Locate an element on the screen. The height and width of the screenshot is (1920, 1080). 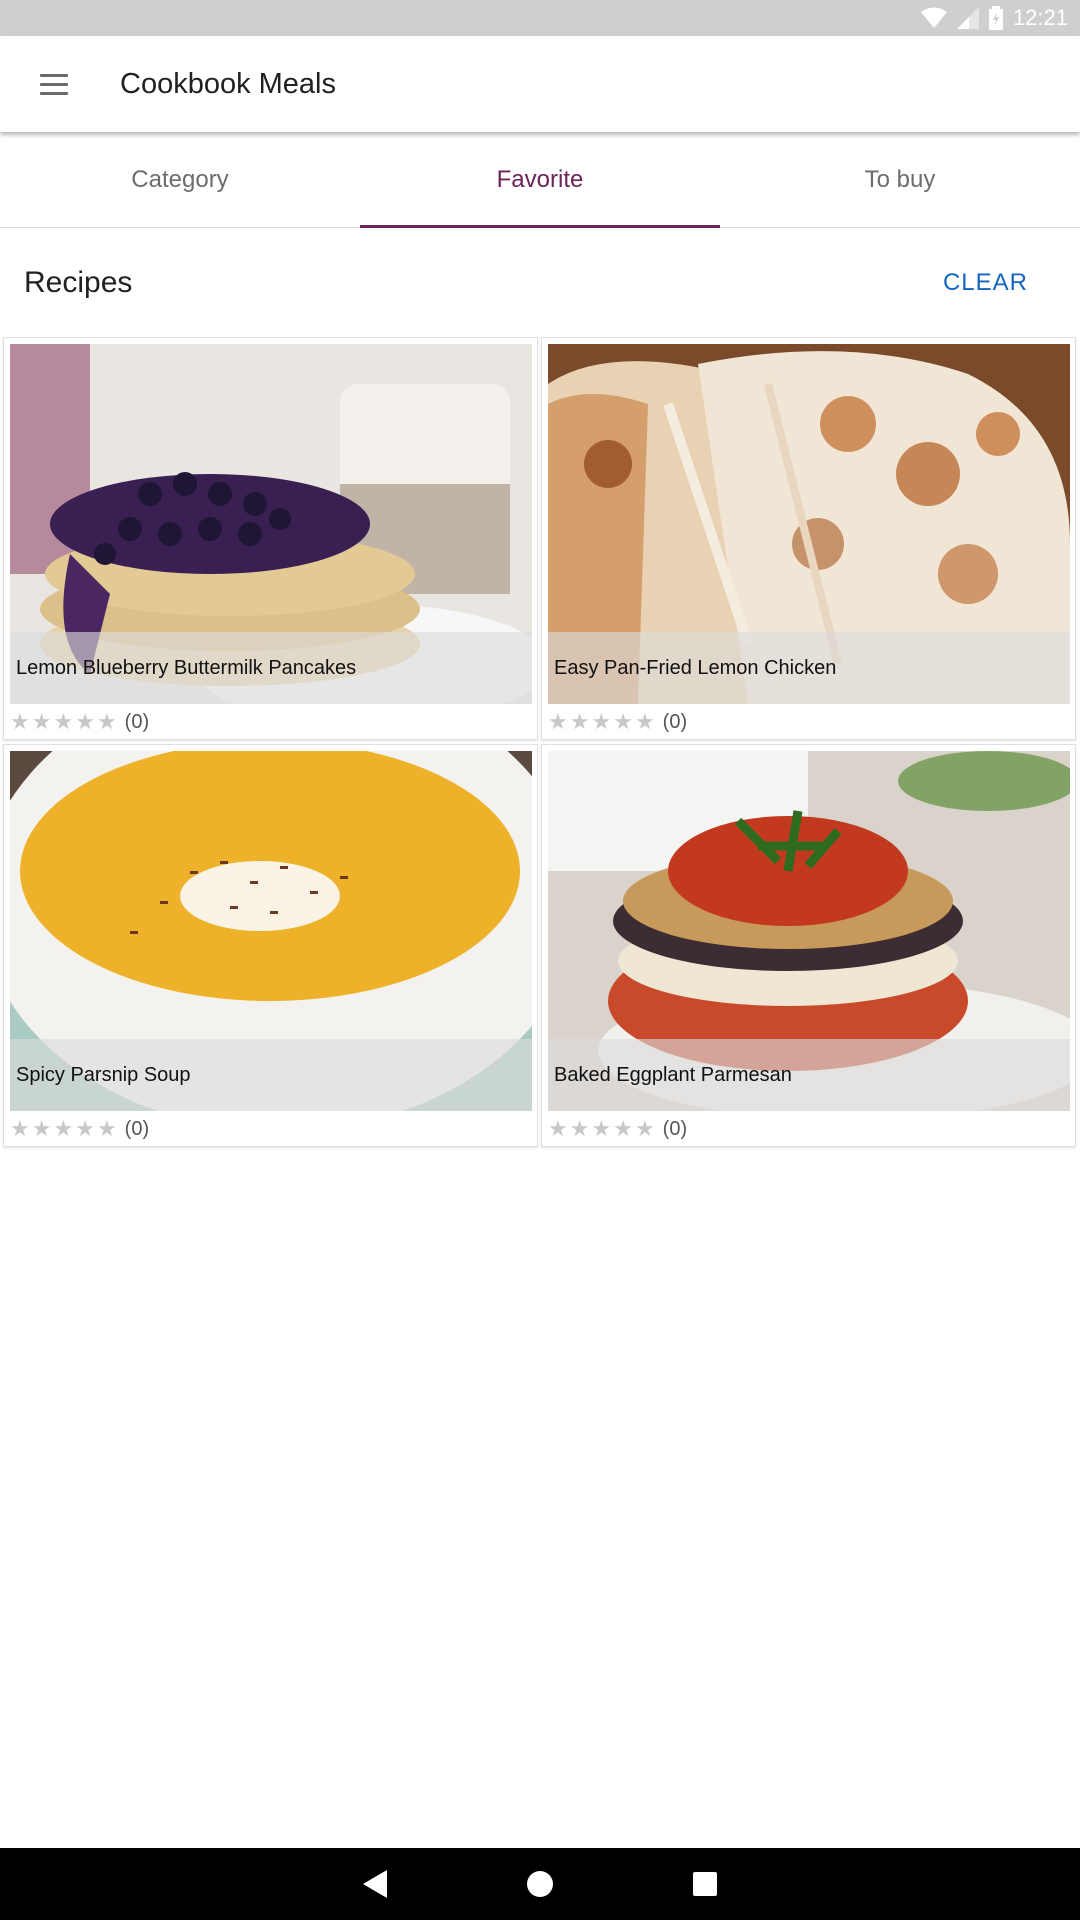
recipe-image: Easy Pan-Fried Lemon Chicken is located at coordinates (809, 524).